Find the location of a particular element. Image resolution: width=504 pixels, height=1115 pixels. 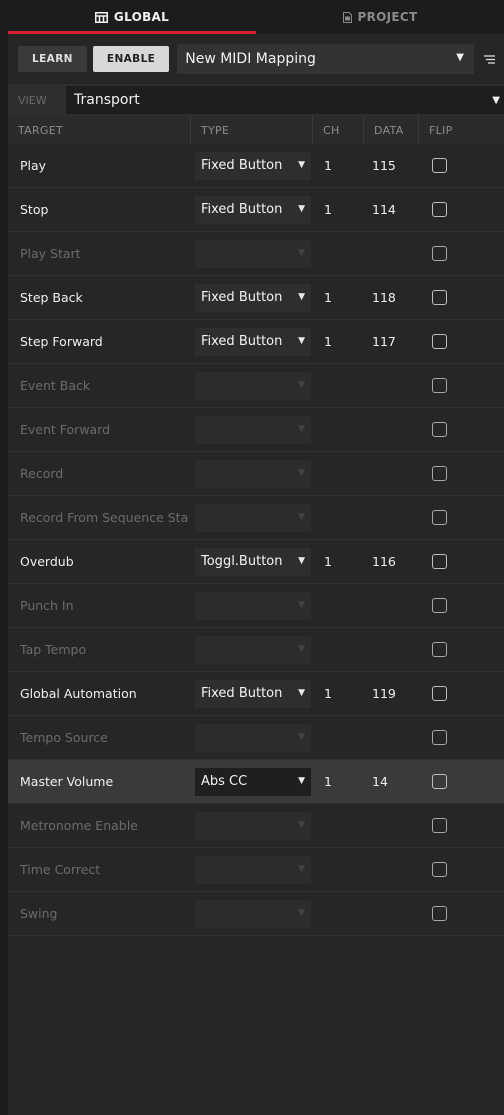

table-row: Overdub Toggl.Button ▼ 1 116 is located at coordinates (256, 562).